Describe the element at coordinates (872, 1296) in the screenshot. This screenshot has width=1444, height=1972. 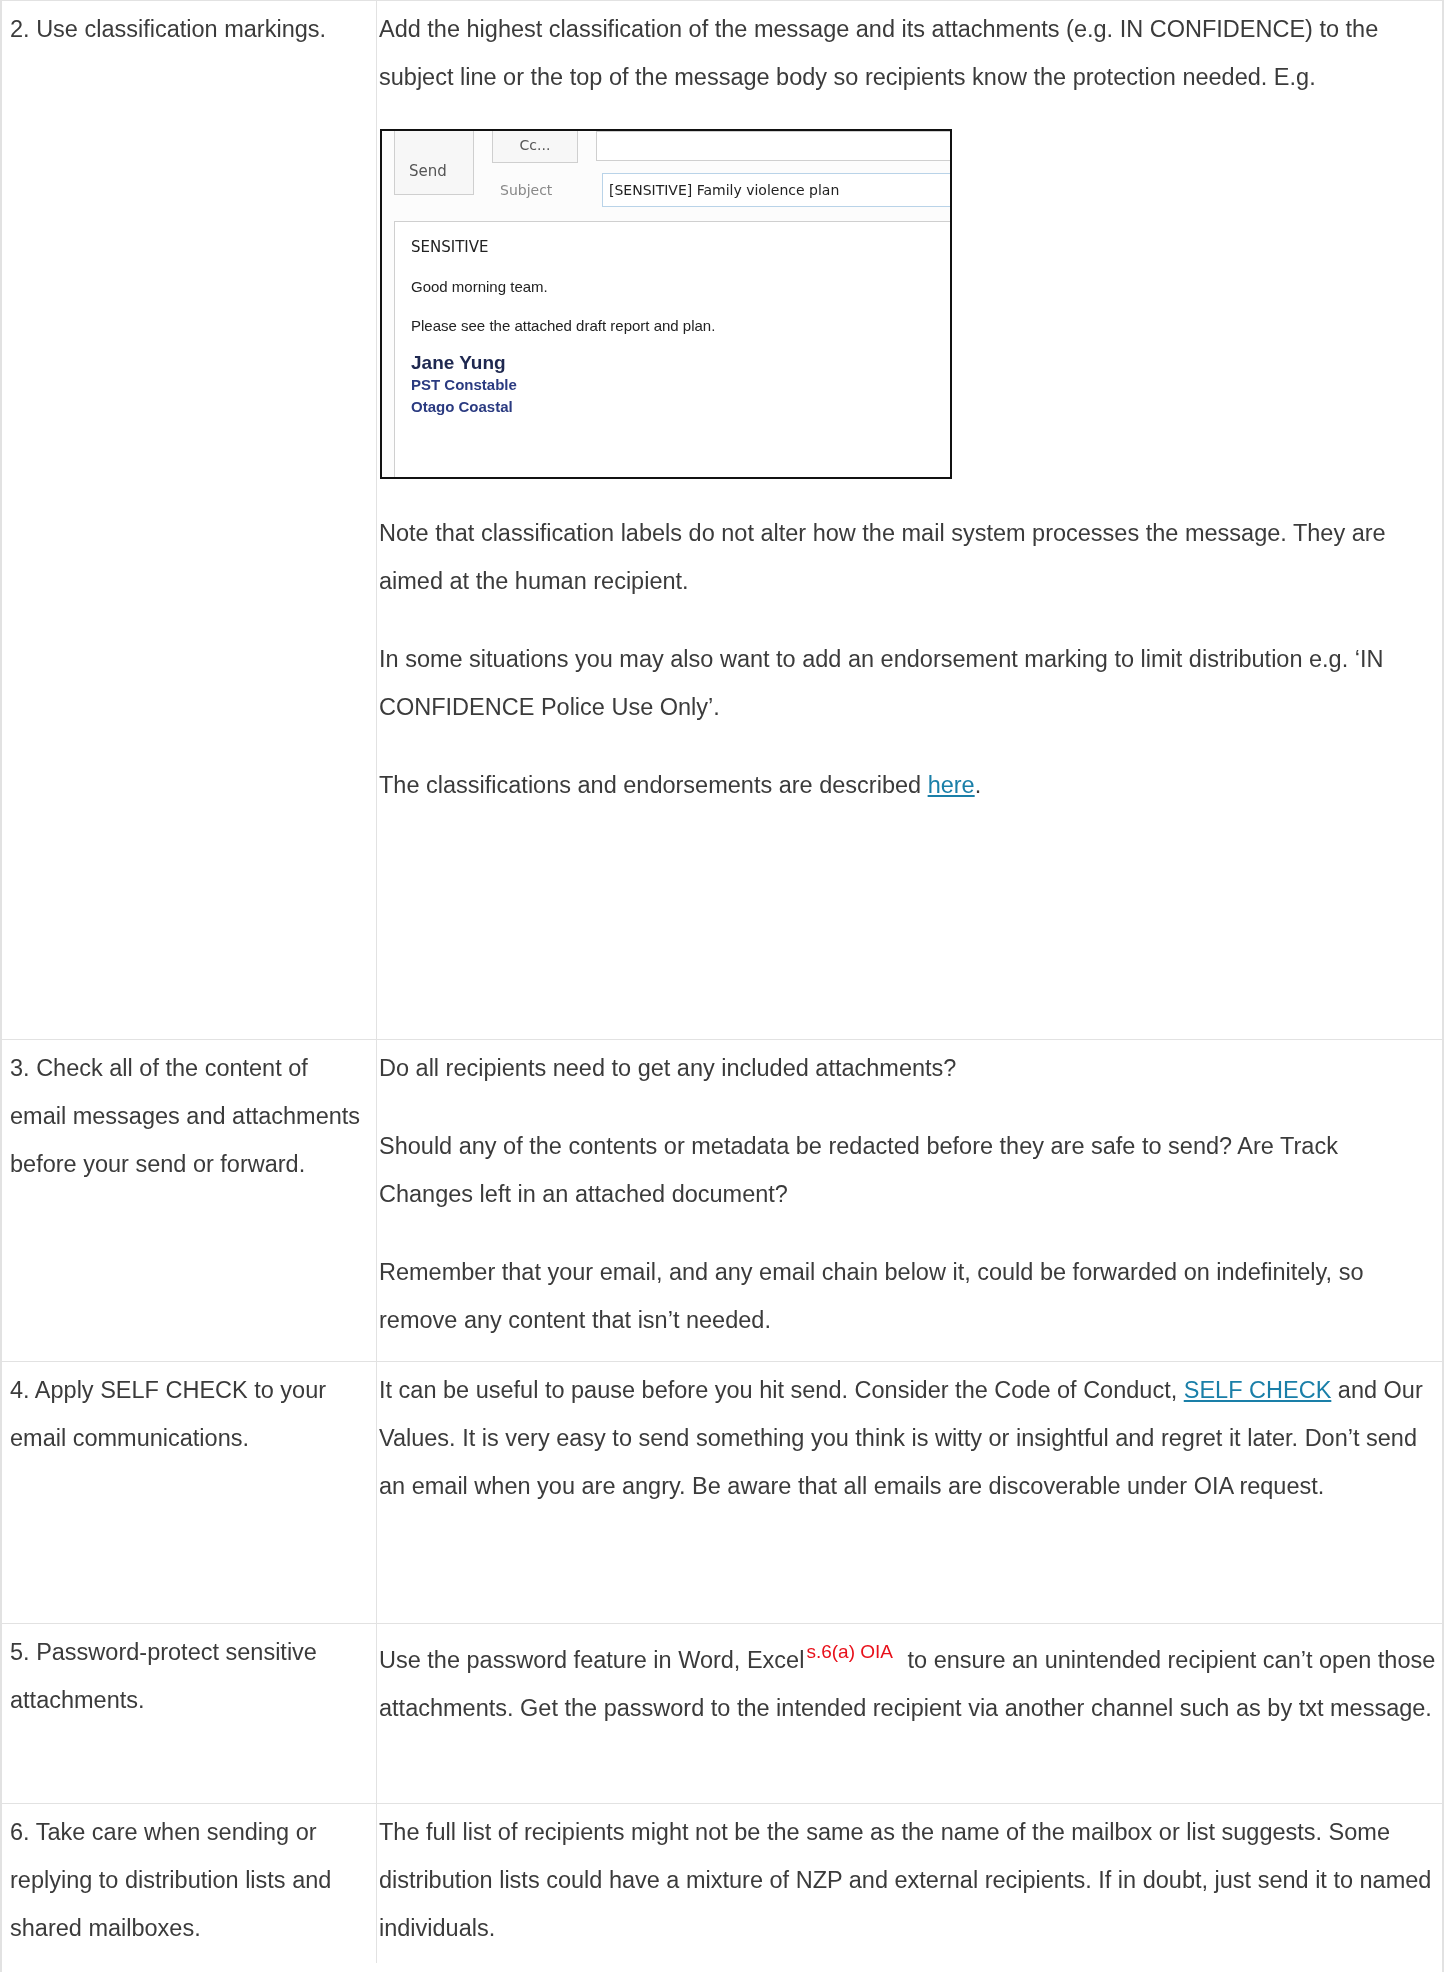
I see `paragraph: Remember that your email, and any email chain below it, could be forwarded on indefinitely, so remove any content that isn’t needed.` at that location.